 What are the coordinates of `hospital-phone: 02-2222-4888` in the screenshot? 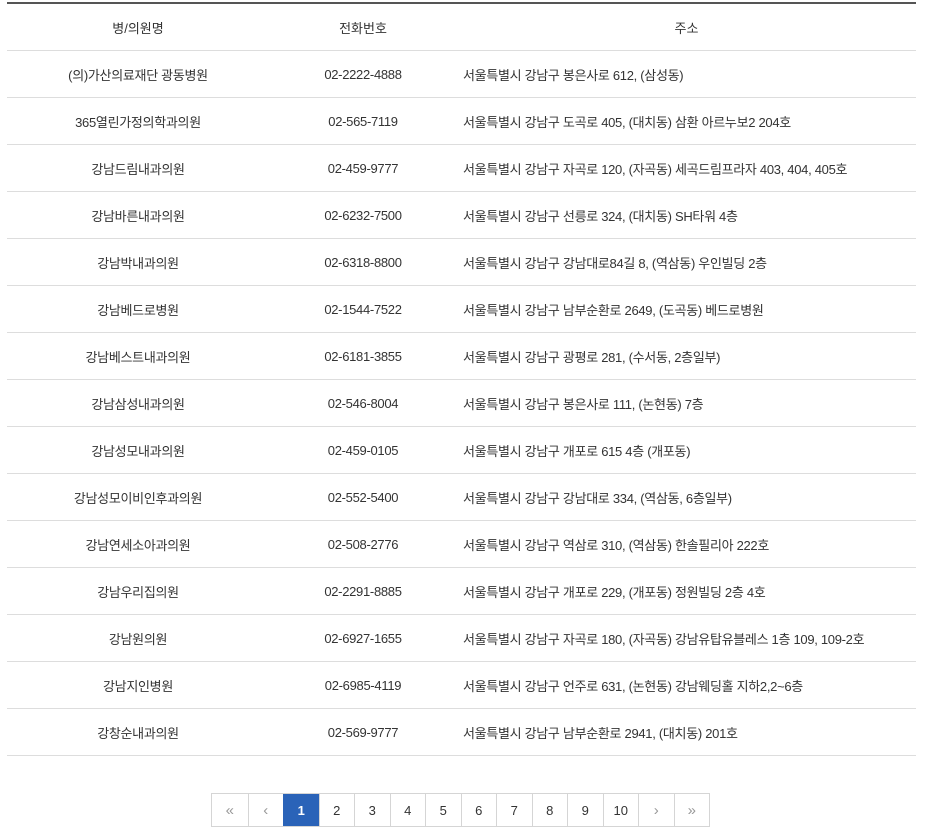 It's located at (363, 74).